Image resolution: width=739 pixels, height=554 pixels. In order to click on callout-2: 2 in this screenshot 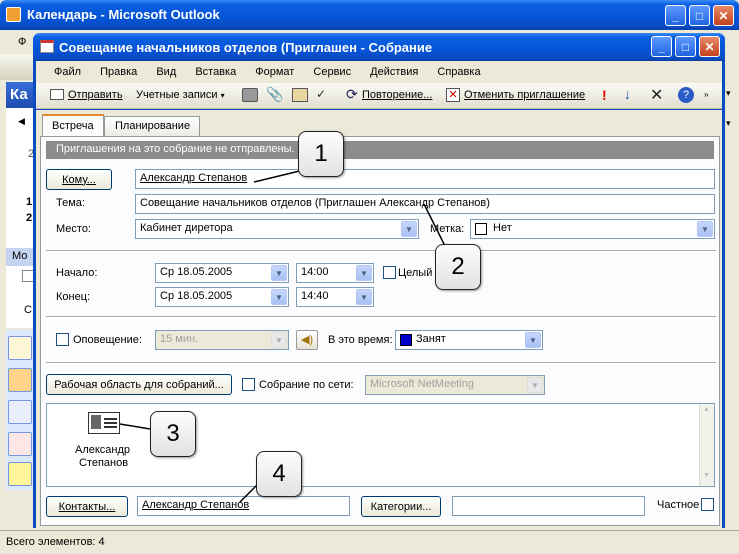, I will do `click(458, 267)`.